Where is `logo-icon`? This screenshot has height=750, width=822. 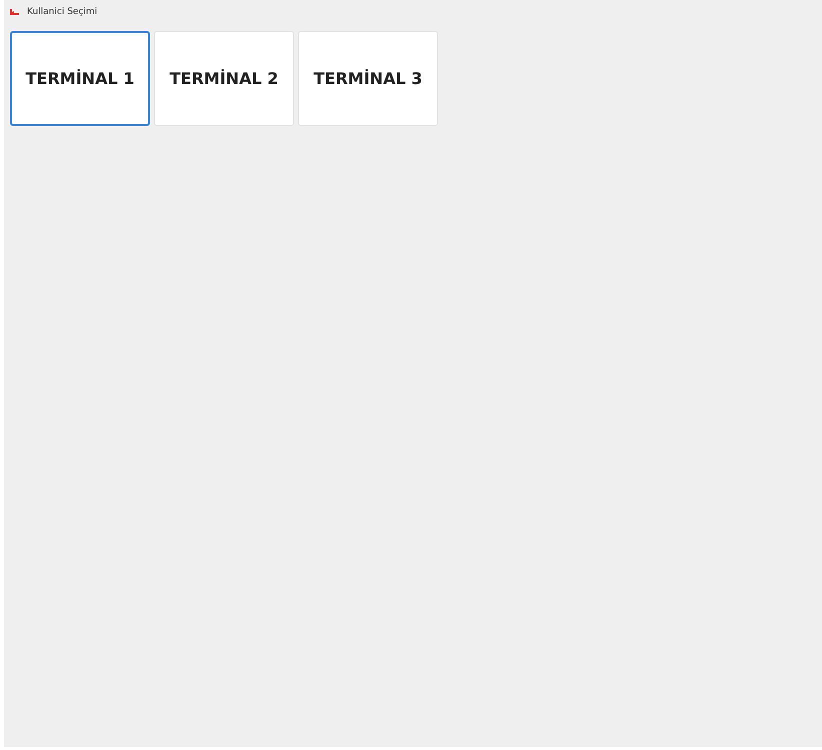
logo-icon is located at coordinates (14, 12).